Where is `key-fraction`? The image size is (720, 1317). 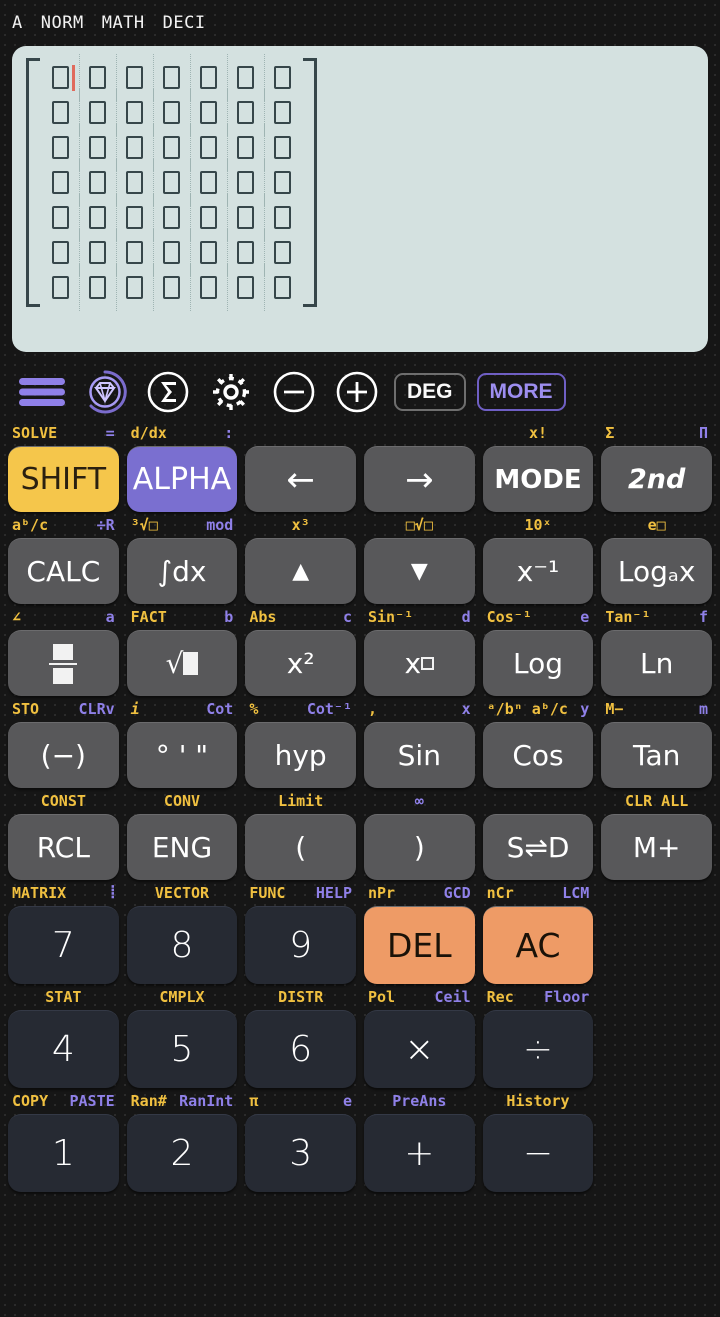 key-fraction is located at coordinates (63, 663).